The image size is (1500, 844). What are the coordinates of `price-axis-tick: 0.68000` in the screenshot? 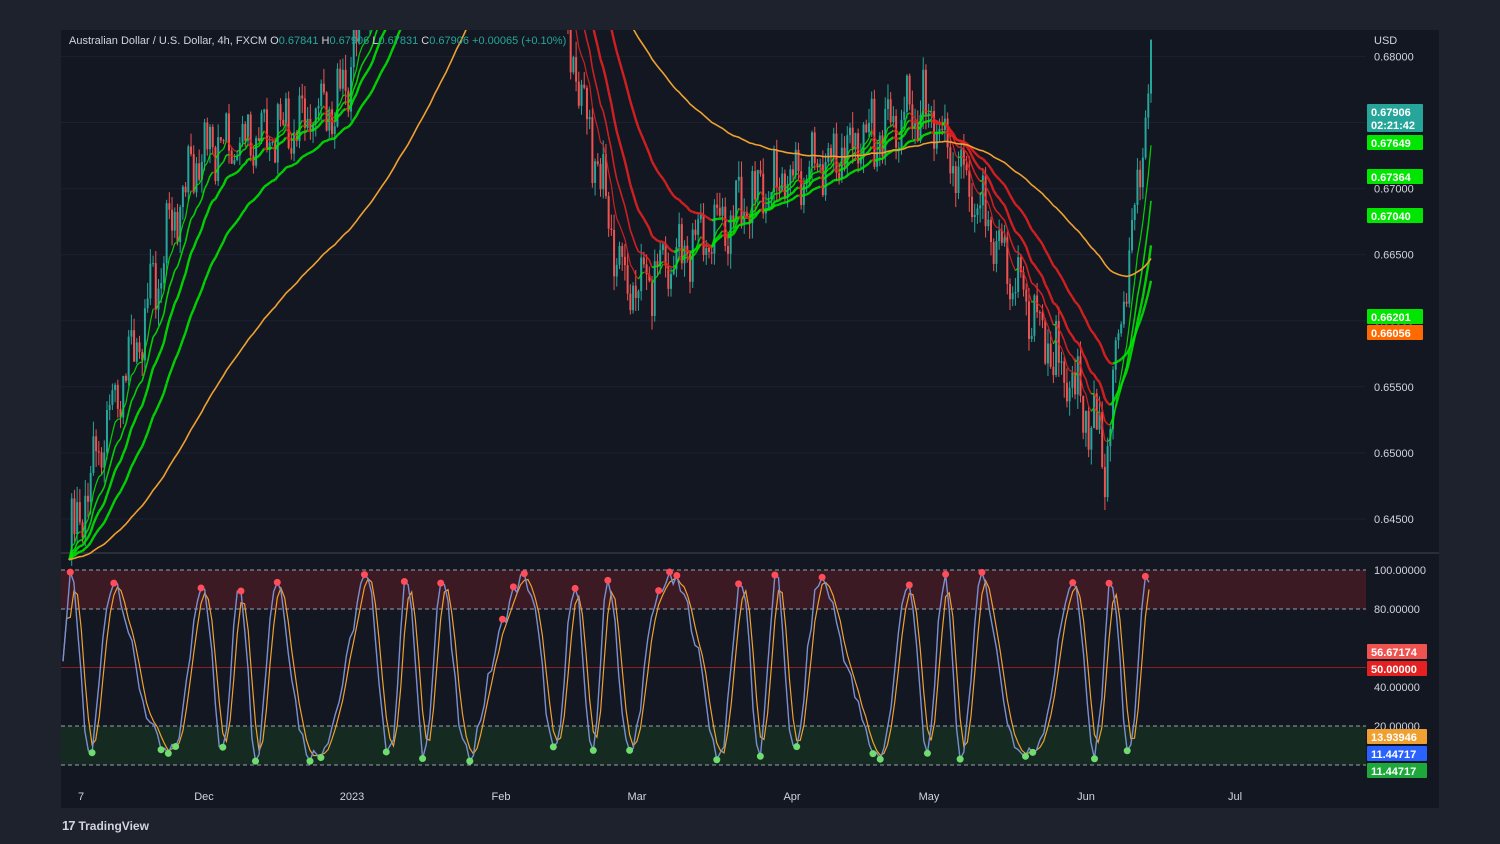 It's located at (1394, 57).